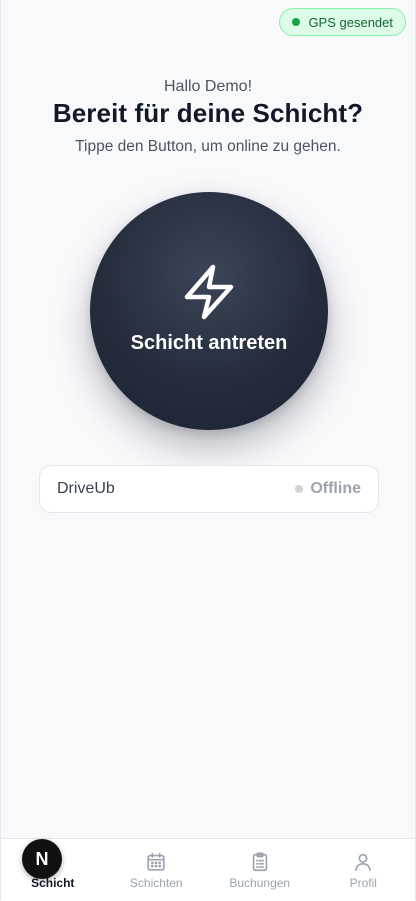 This screenshot has width=416, height=901. What do you see at coordinates (156, 883) in the screenshot?
I see `nav-label-schichten: Schichten` at bounding box center [156, 883].